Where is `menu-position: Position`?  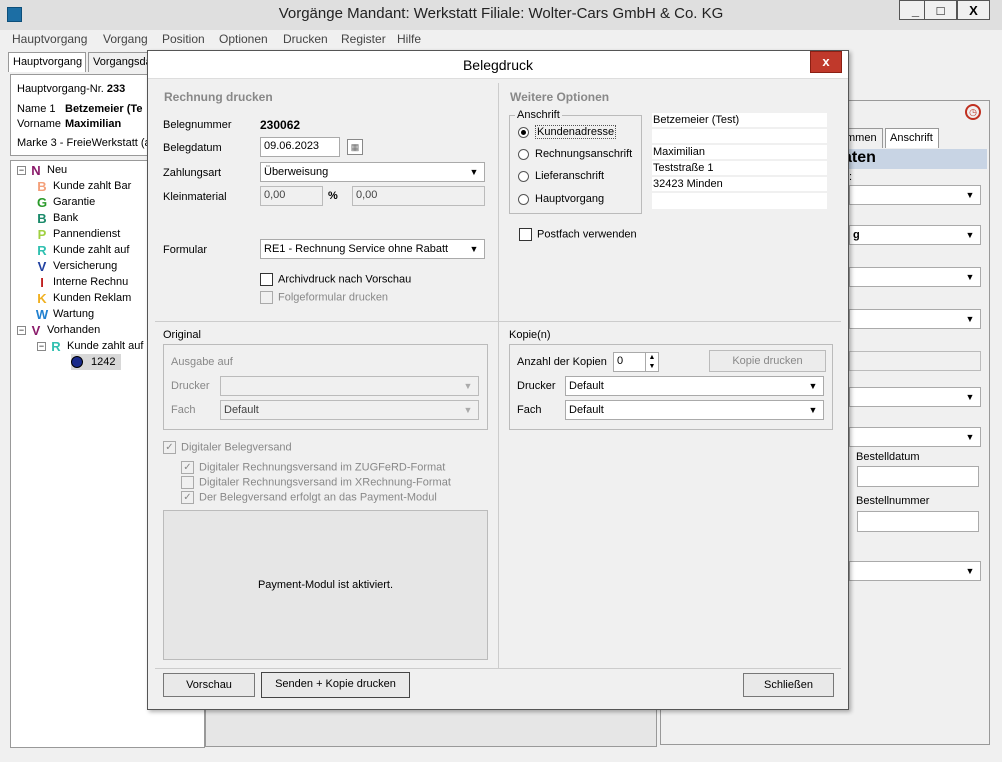
menu-position: Position is located at coordinates (183, 39).